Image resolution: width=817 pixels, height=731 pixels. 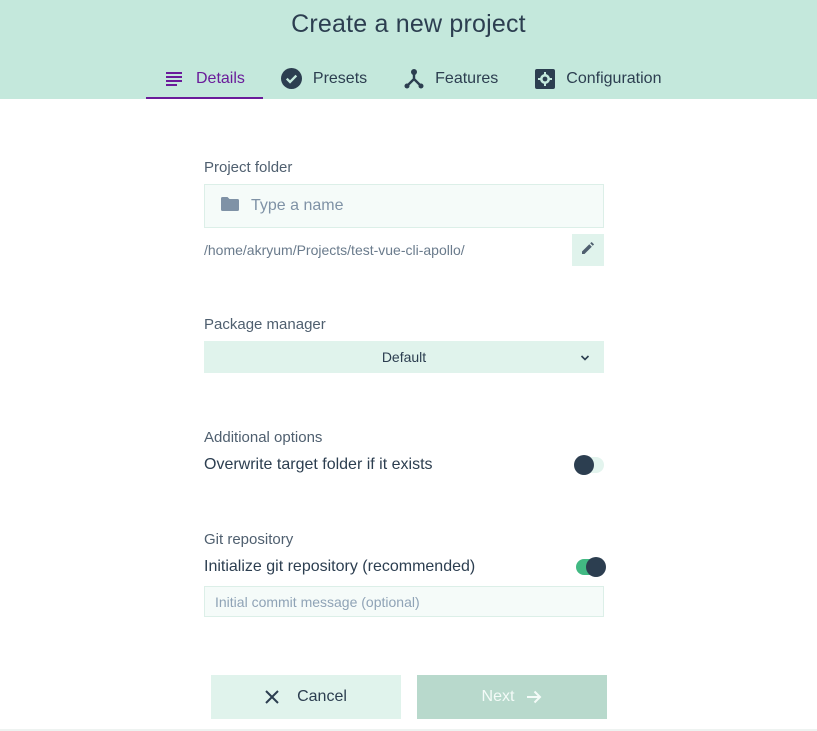 What do you see at coordinates (318, 464) in the screenshot?
I see `overwrite-label: Overwrite target folder if it exists` at bounding box center [318, 464].